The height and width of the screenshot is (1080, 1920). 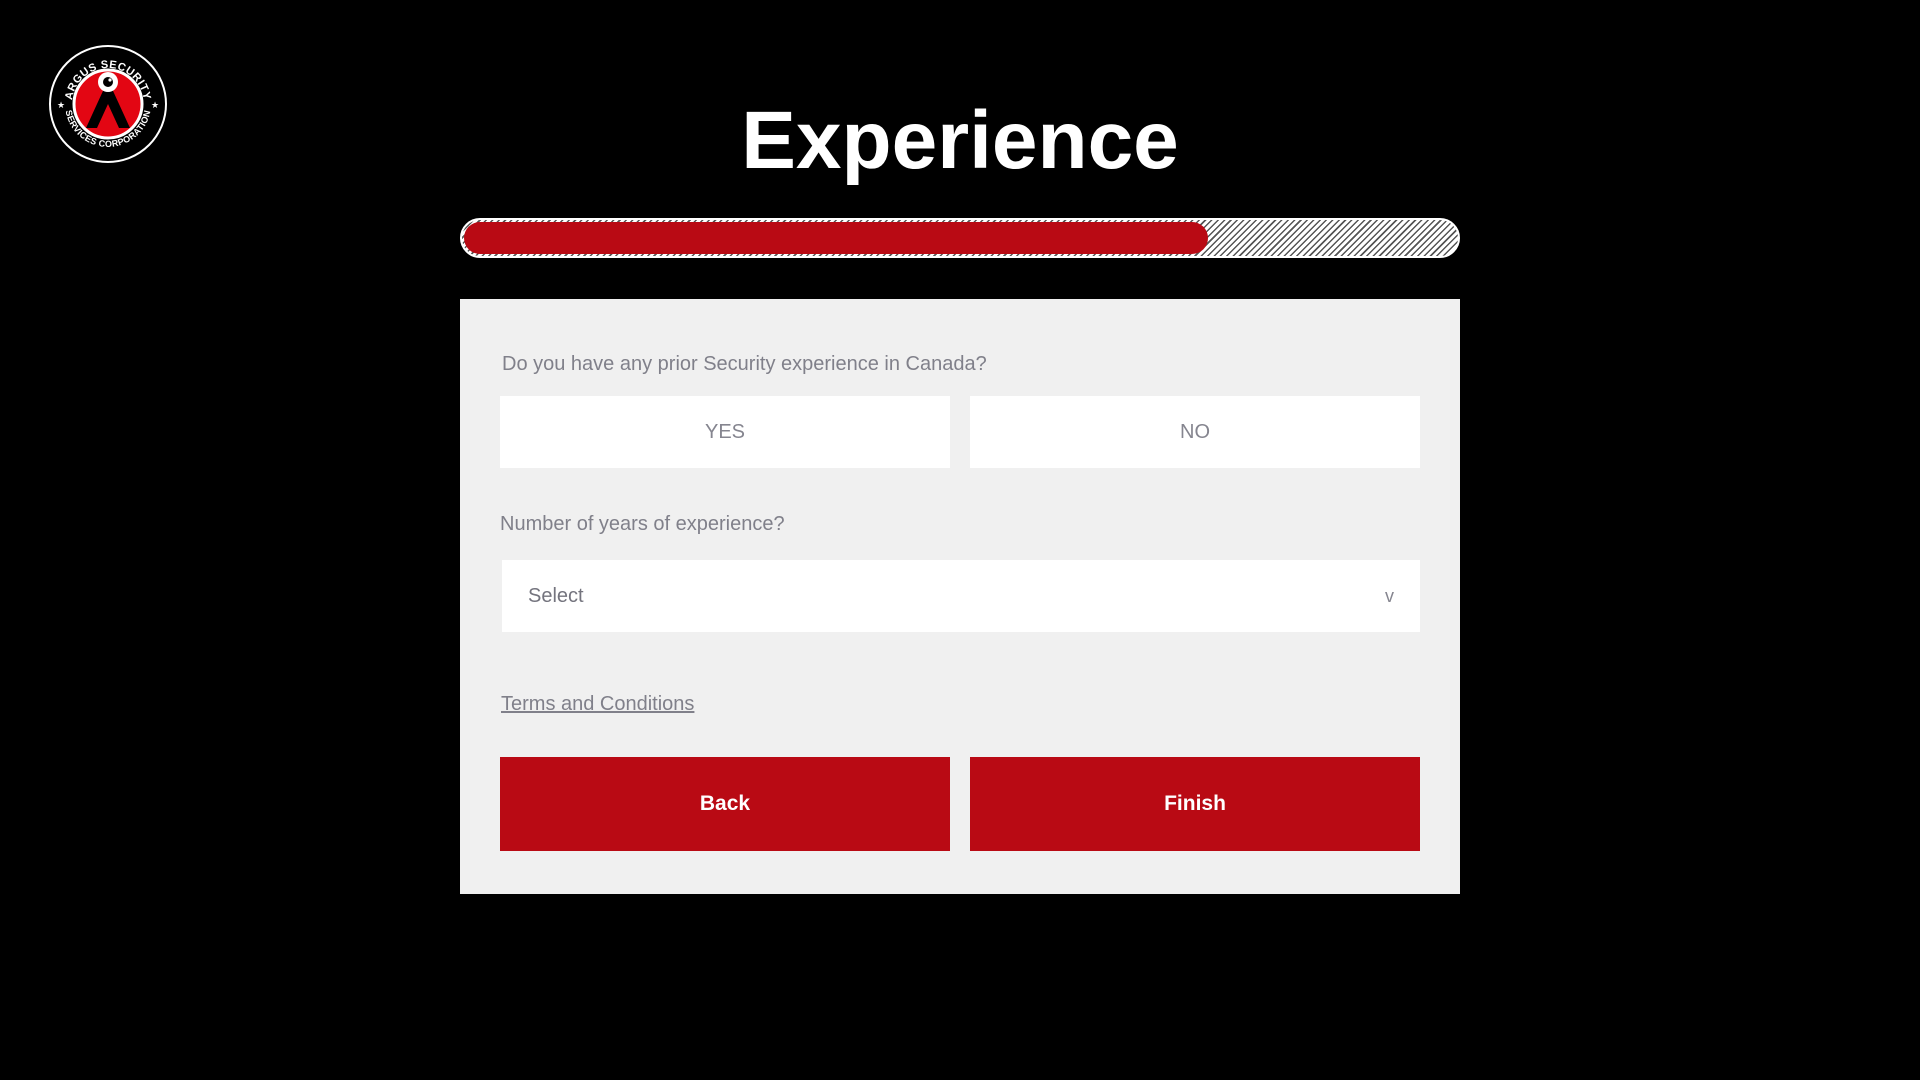 I want to click on chevron-down-icon: v, so click(x=1389, y=596).